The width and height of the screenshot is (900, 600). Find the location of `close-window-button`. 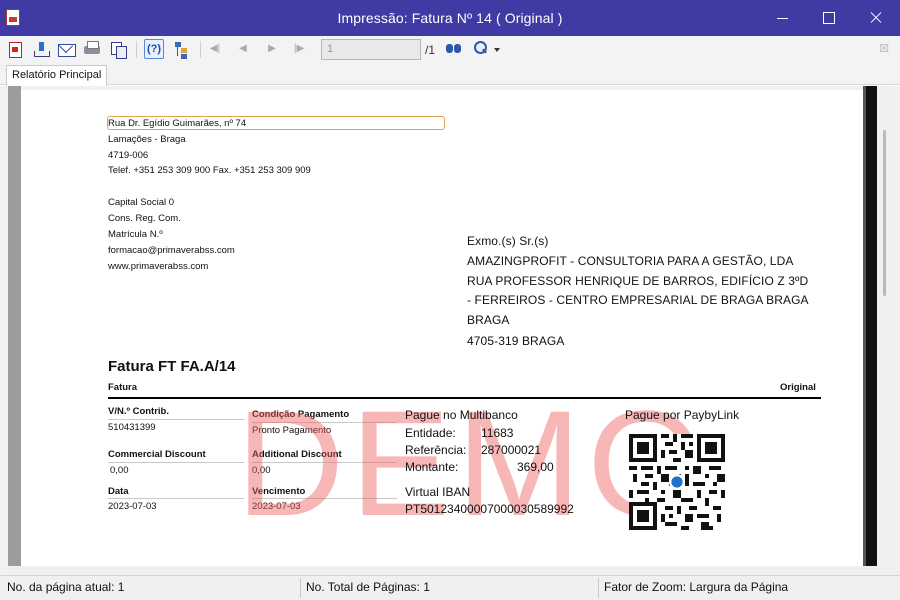

close-window-button is located at coordinates (875, 18).